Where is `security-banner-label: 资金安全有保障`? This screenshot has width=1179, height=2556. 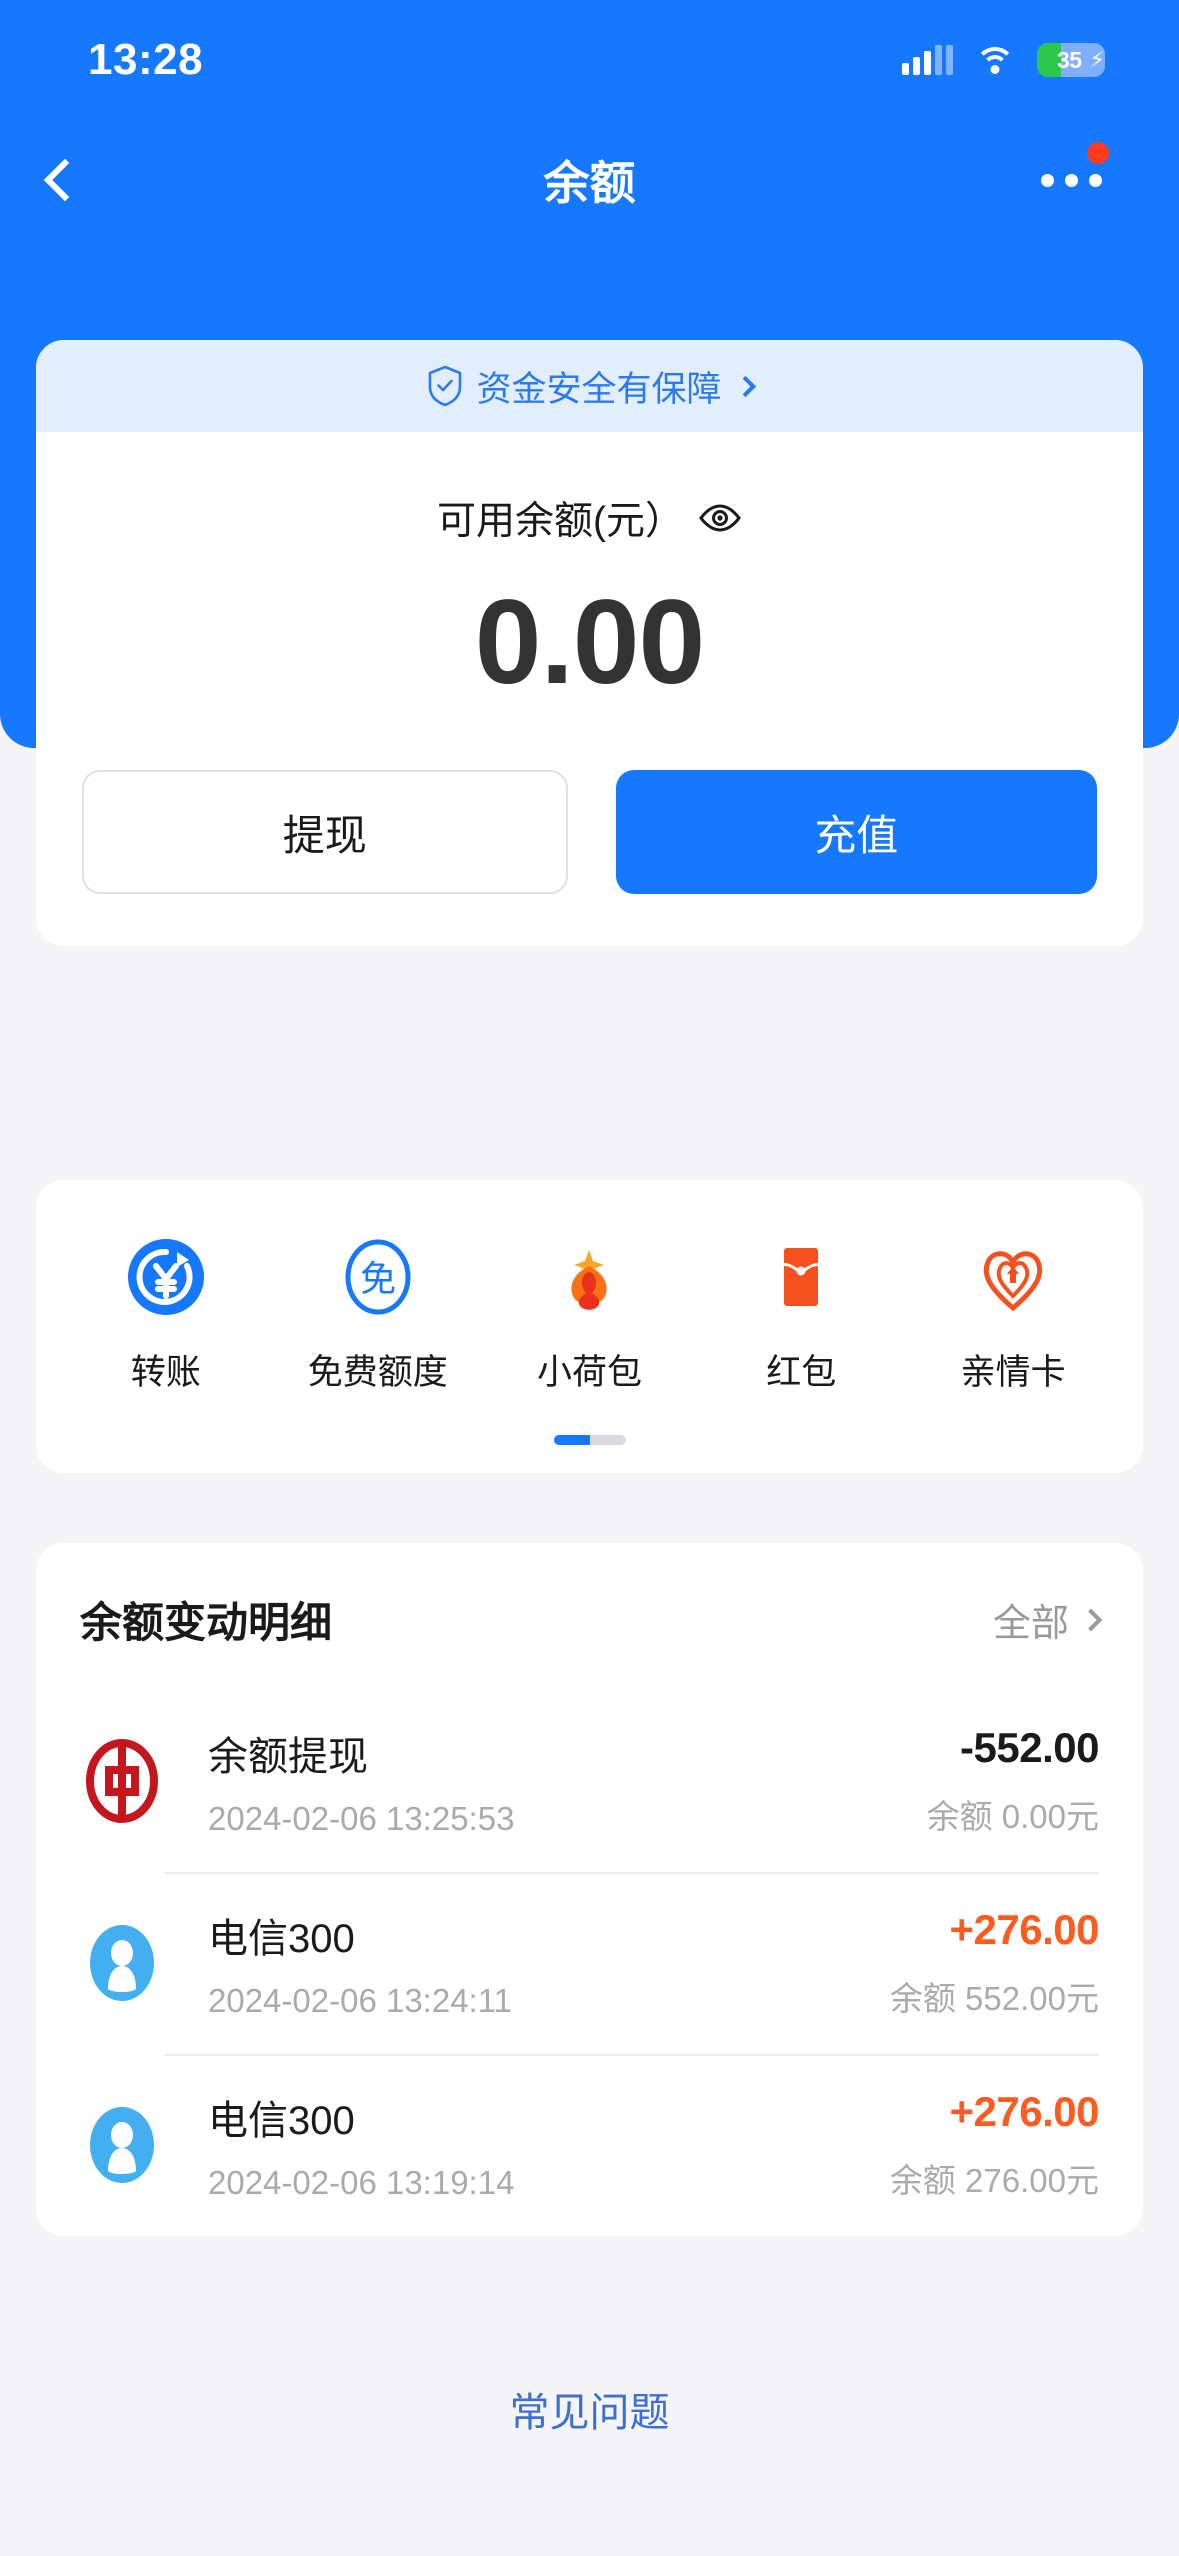
security-banner-label: 资金安全有保障 is located at coordinates (599, 389).